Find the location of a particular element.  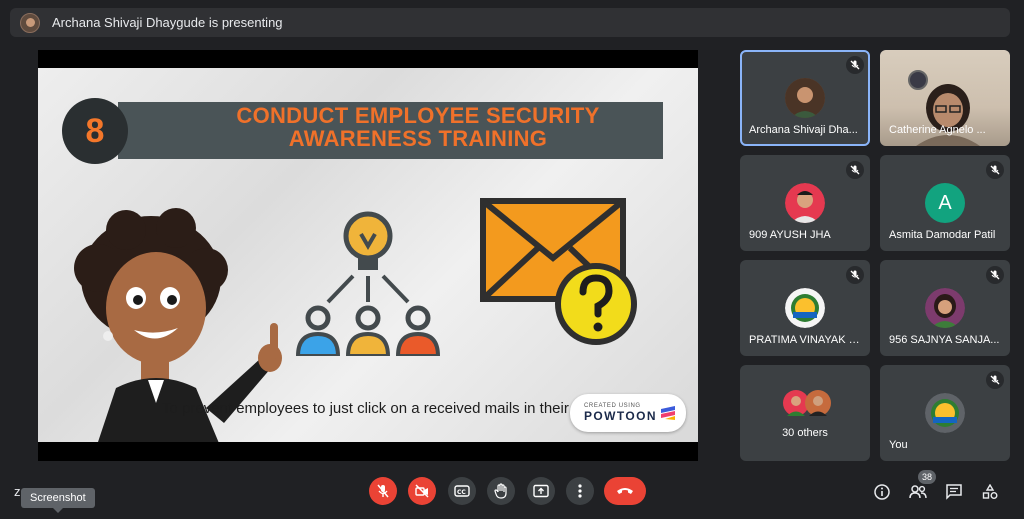

info-icon is located at coordinates (882, 492).